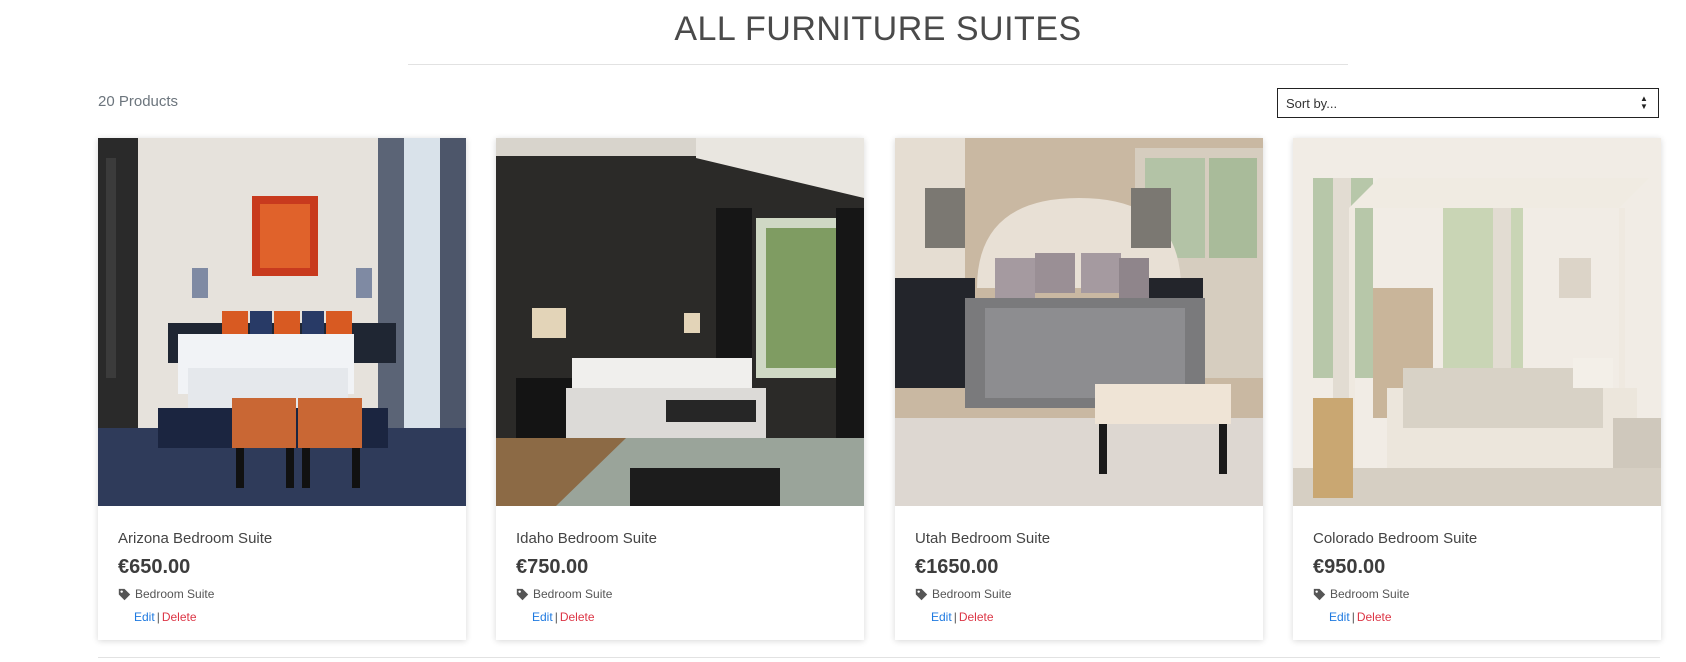 The height and width of the screenshot is (662, 1686). What do you see at coordinates (878, 64) in the screenshot?
I see `title-divider` at bounding box center [878, 64].